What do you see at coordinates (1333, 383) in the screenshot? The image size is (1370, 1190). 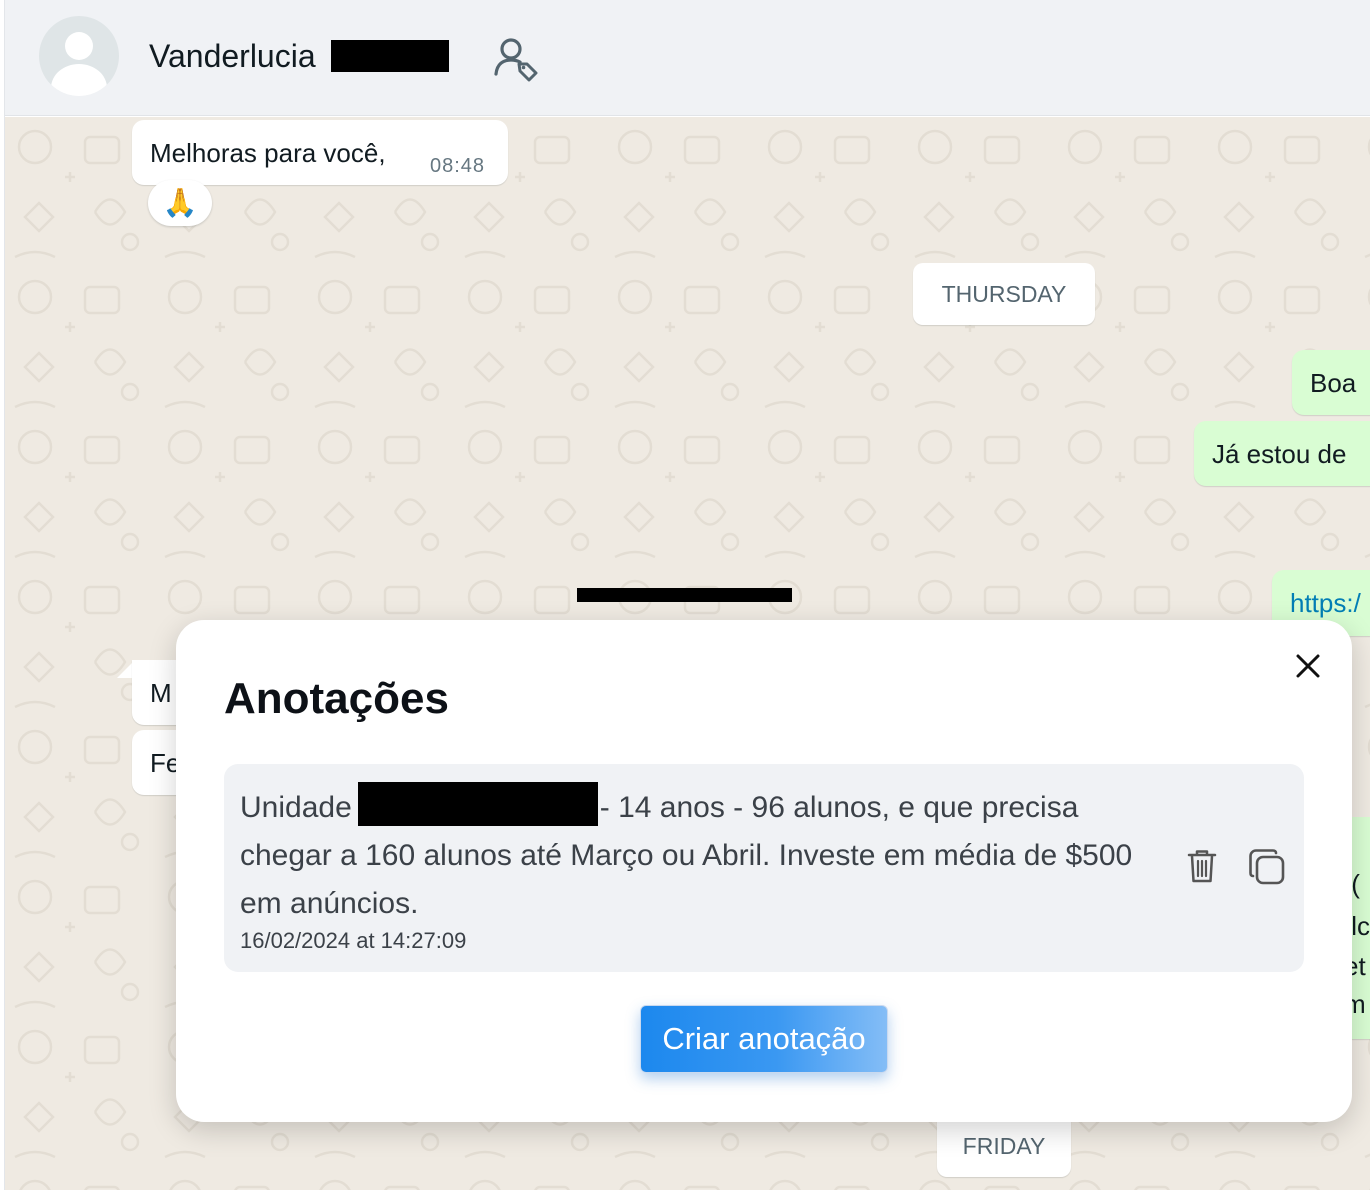 I see `message-text: Boa` at bounding box center [1333, 383].